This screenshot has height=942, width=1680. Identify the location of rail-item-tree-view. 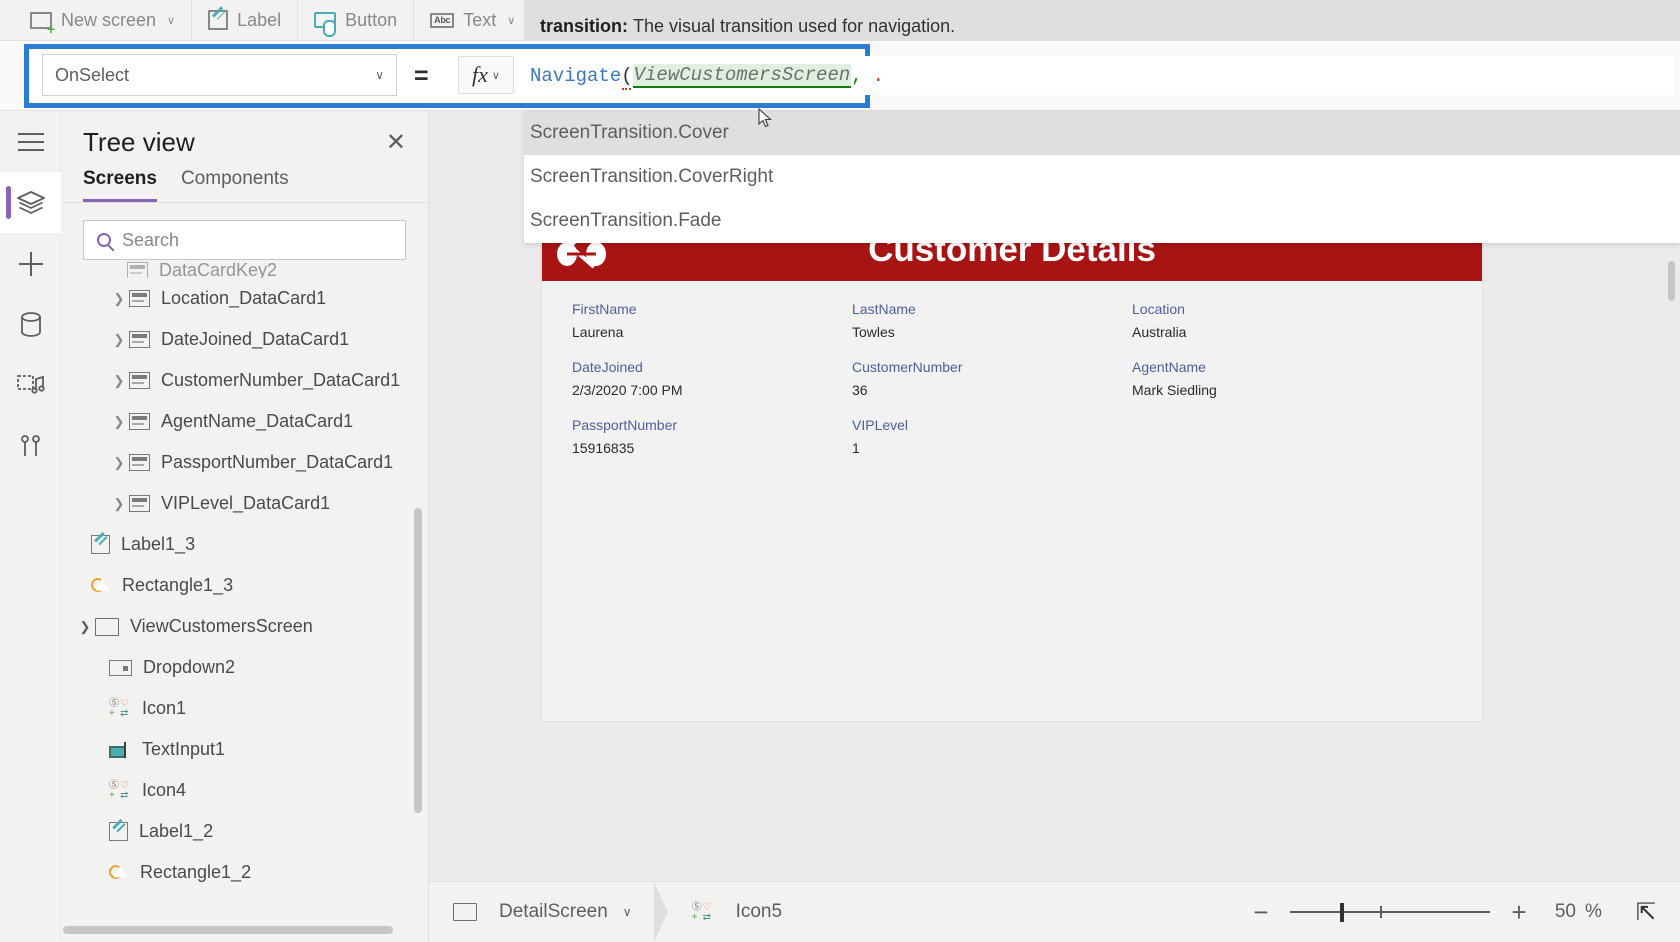
(30, 202).